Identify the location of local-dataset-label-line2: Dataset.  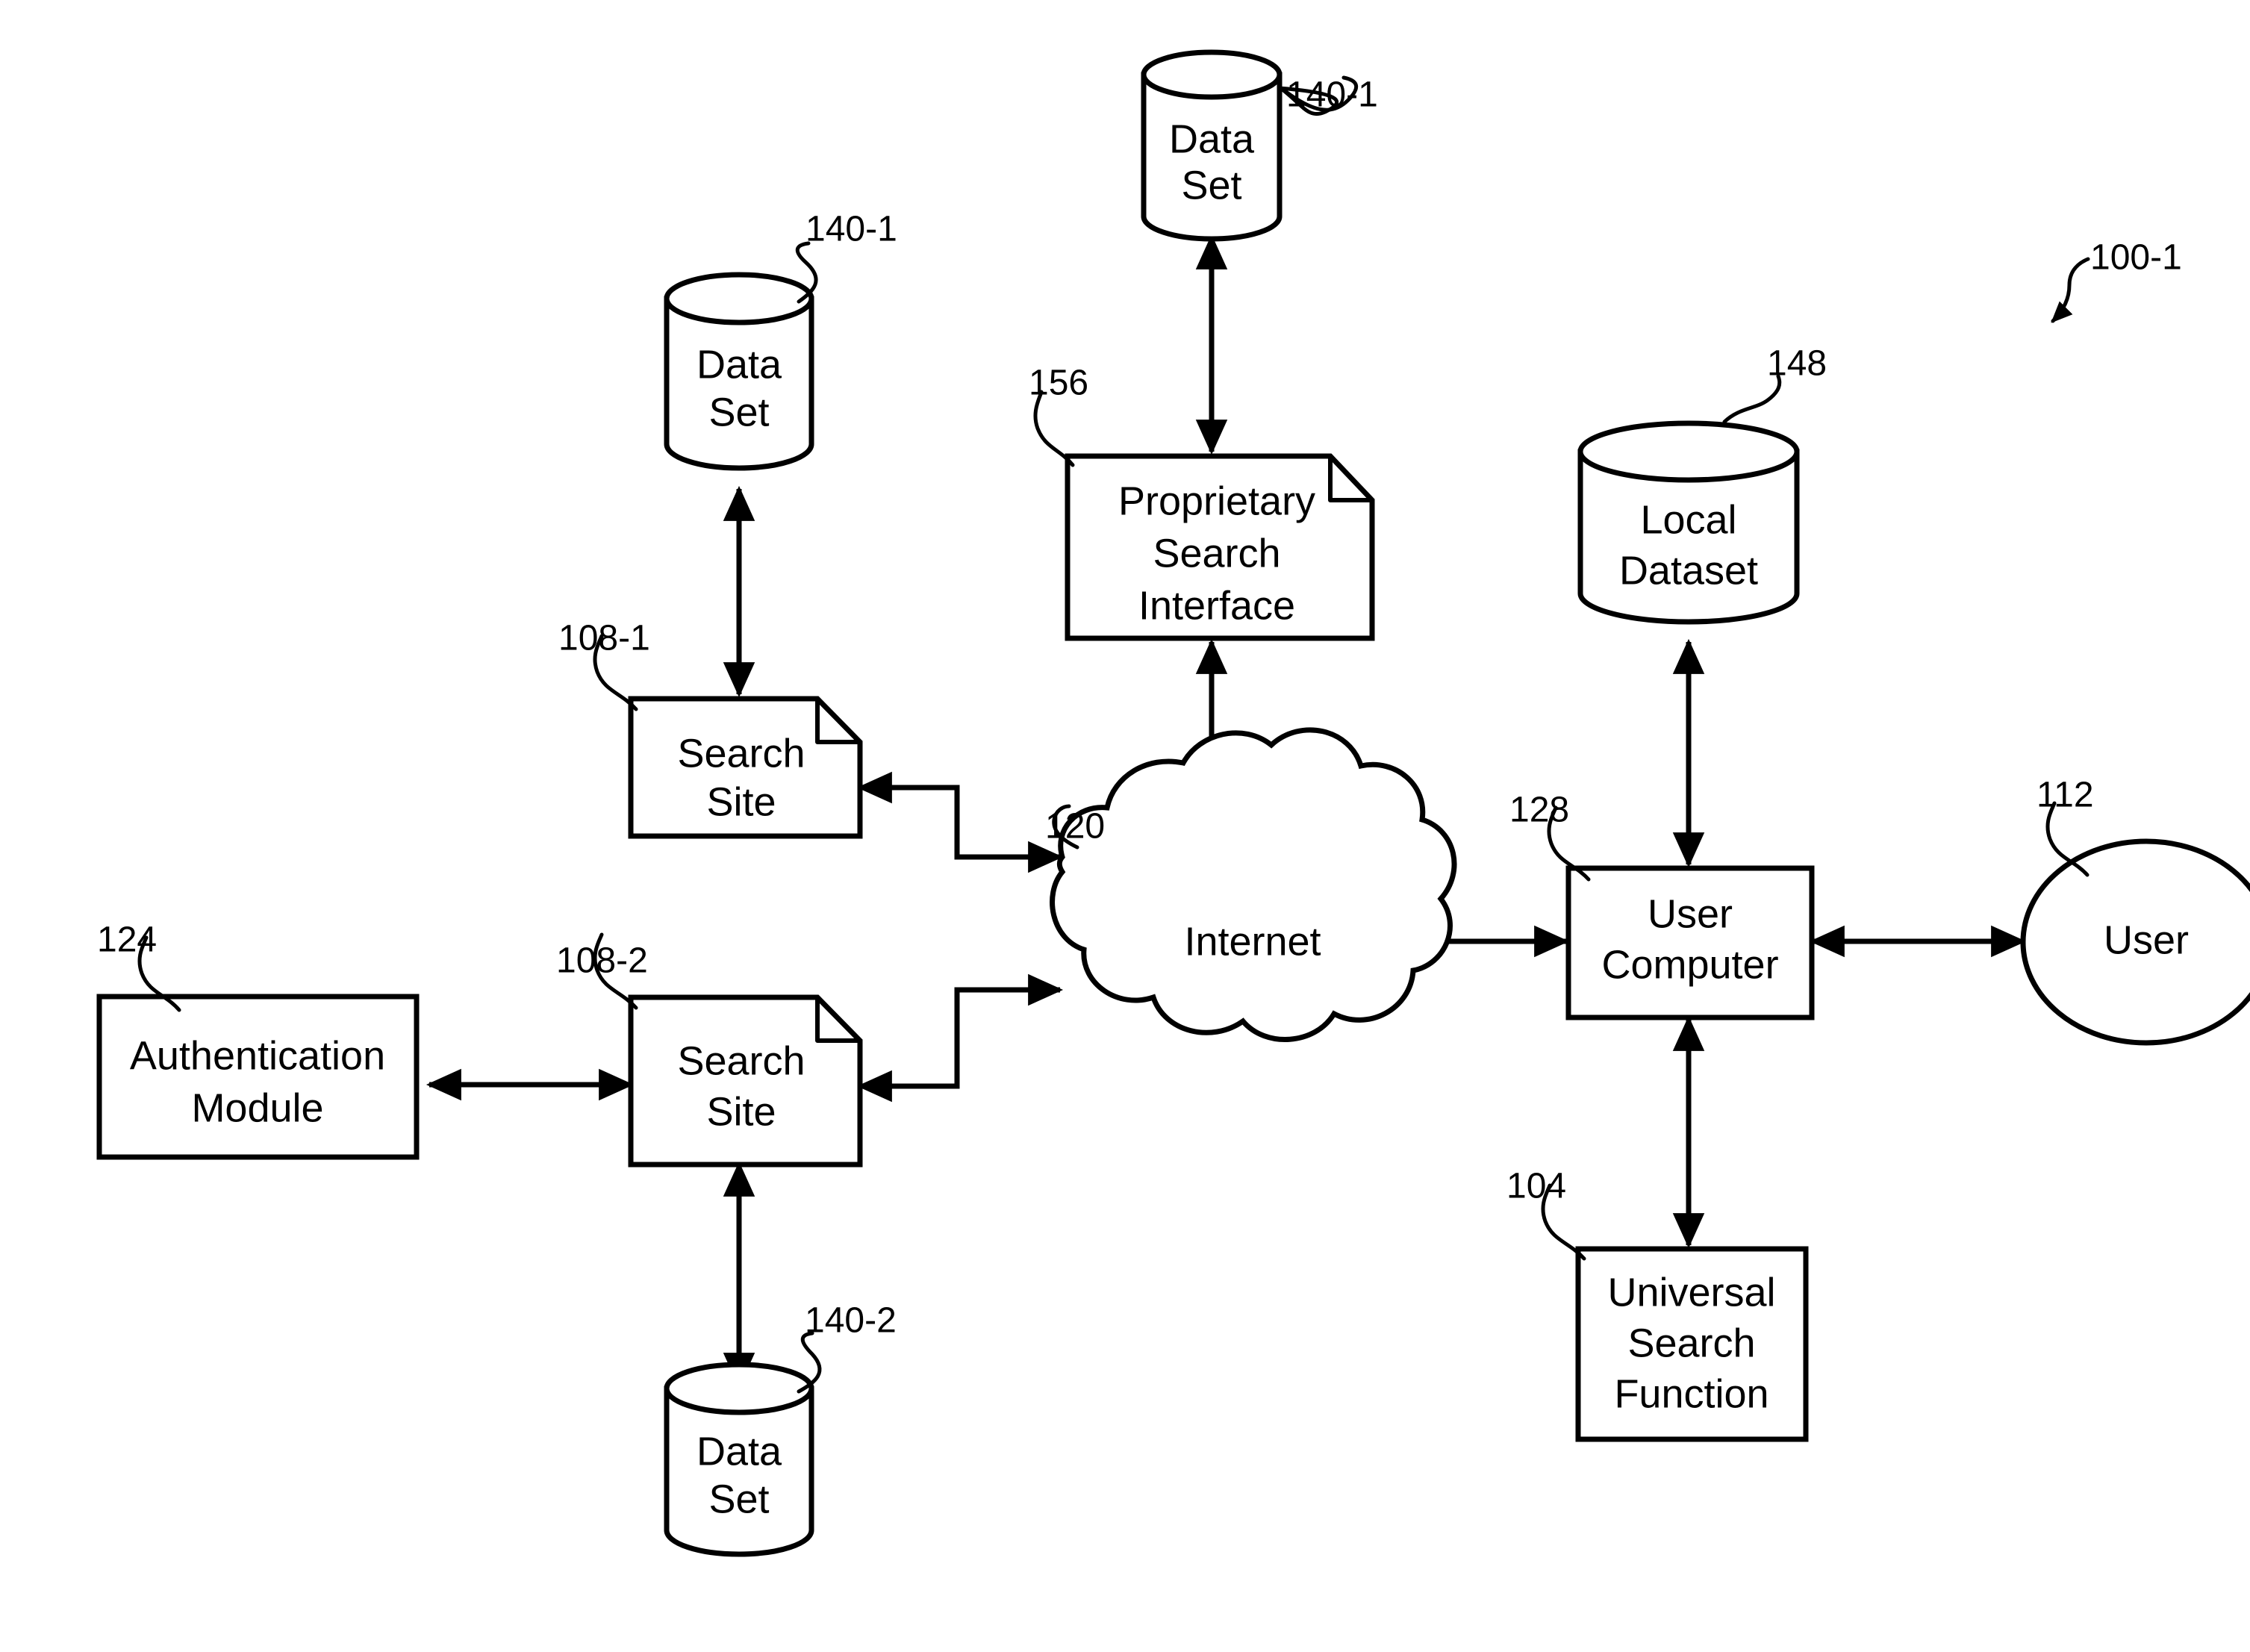
(1689, 570).